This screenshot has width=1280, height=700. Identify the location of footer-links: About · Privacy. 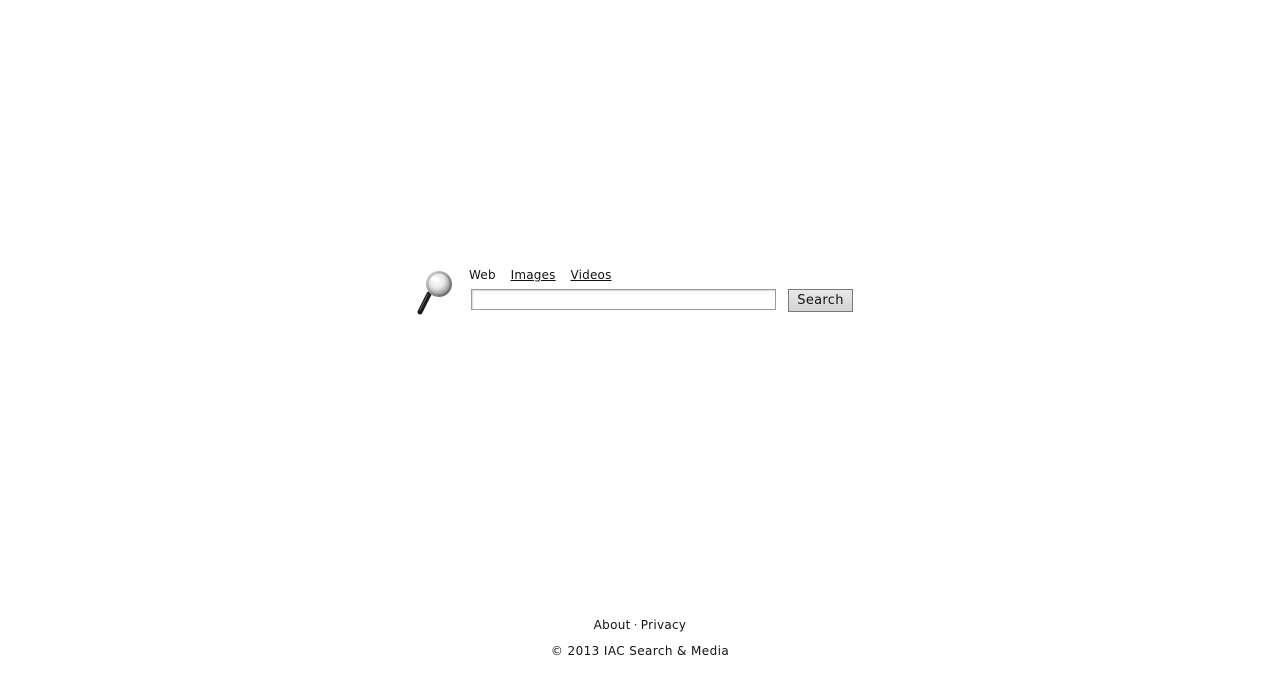
(640, 625).